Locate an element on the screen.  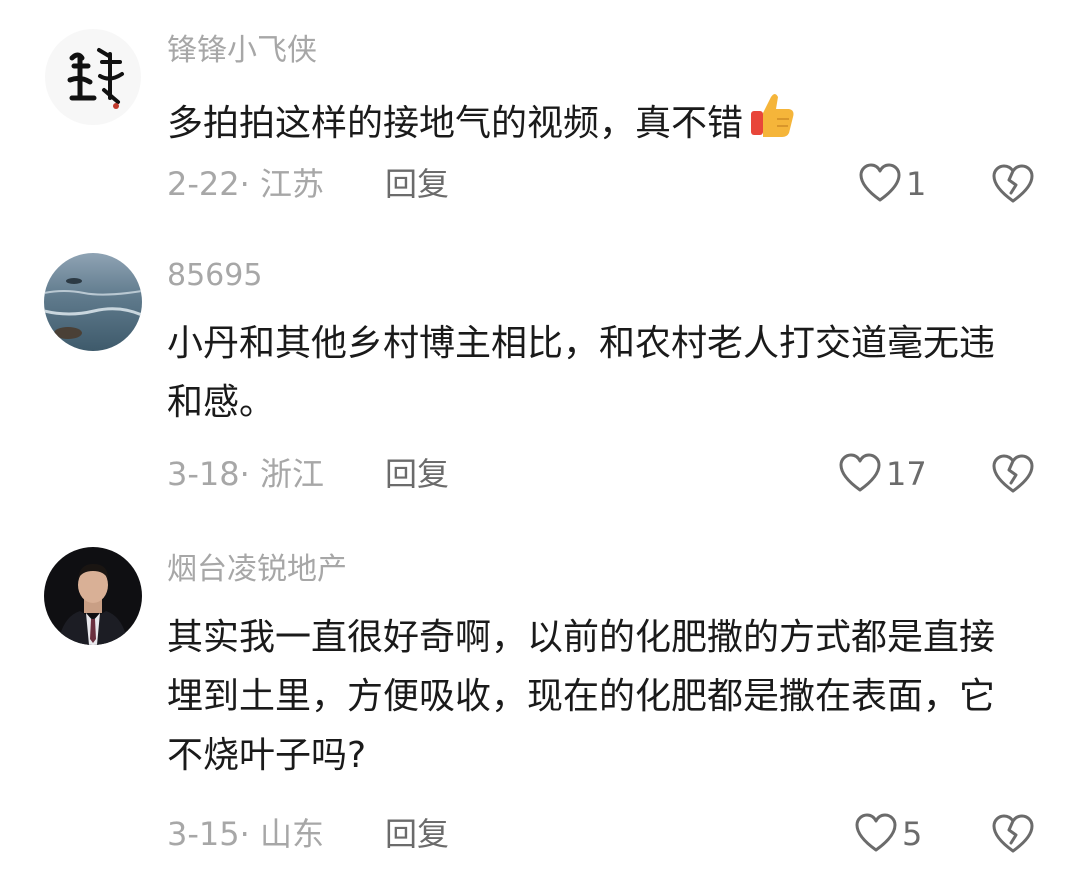
like-button: 1 is located at coordinates (892, 184).